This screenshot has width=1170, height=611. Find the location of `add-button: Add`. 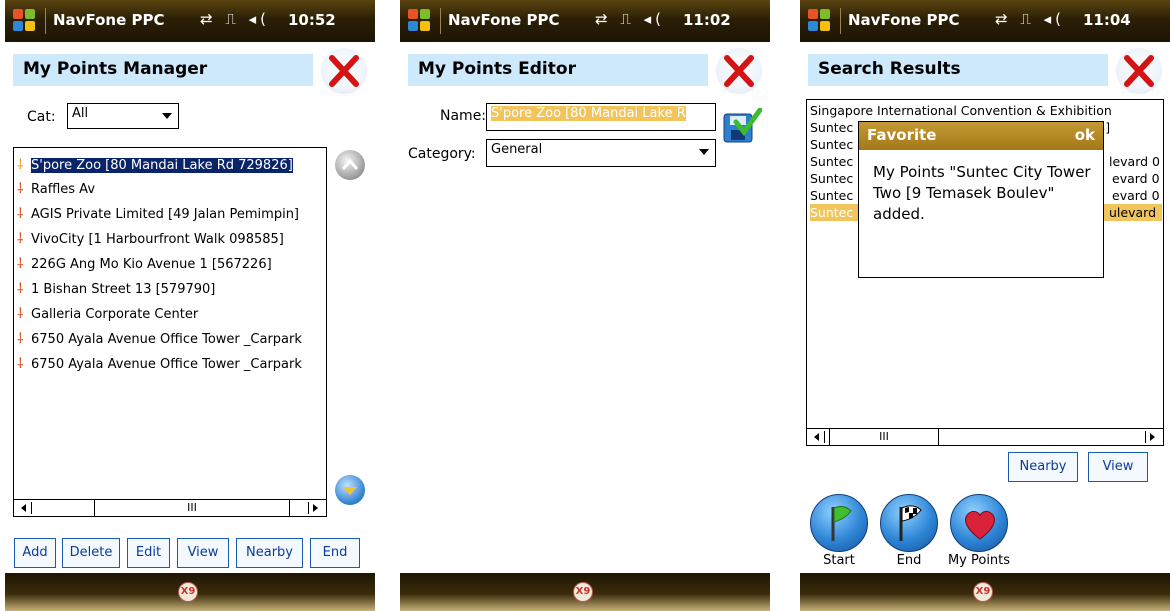

add-button: Add is located at coordinates (35, 553).